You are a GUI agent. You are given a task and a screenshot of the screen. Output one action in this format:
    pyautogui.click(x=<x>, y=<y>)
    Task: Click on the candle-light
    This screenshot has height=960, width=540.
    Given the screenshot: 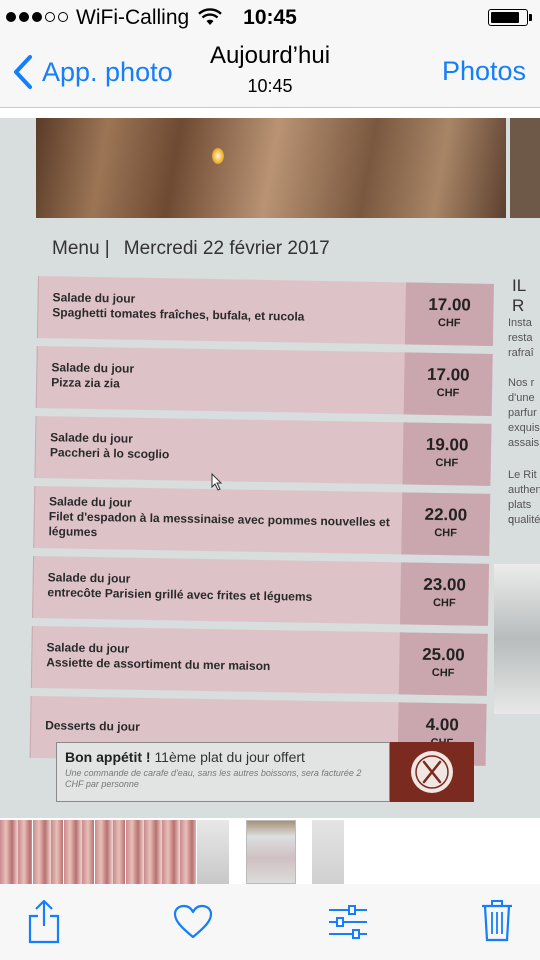 What is the action you would take?
    pyautogui.click(x=218, y=156)
    